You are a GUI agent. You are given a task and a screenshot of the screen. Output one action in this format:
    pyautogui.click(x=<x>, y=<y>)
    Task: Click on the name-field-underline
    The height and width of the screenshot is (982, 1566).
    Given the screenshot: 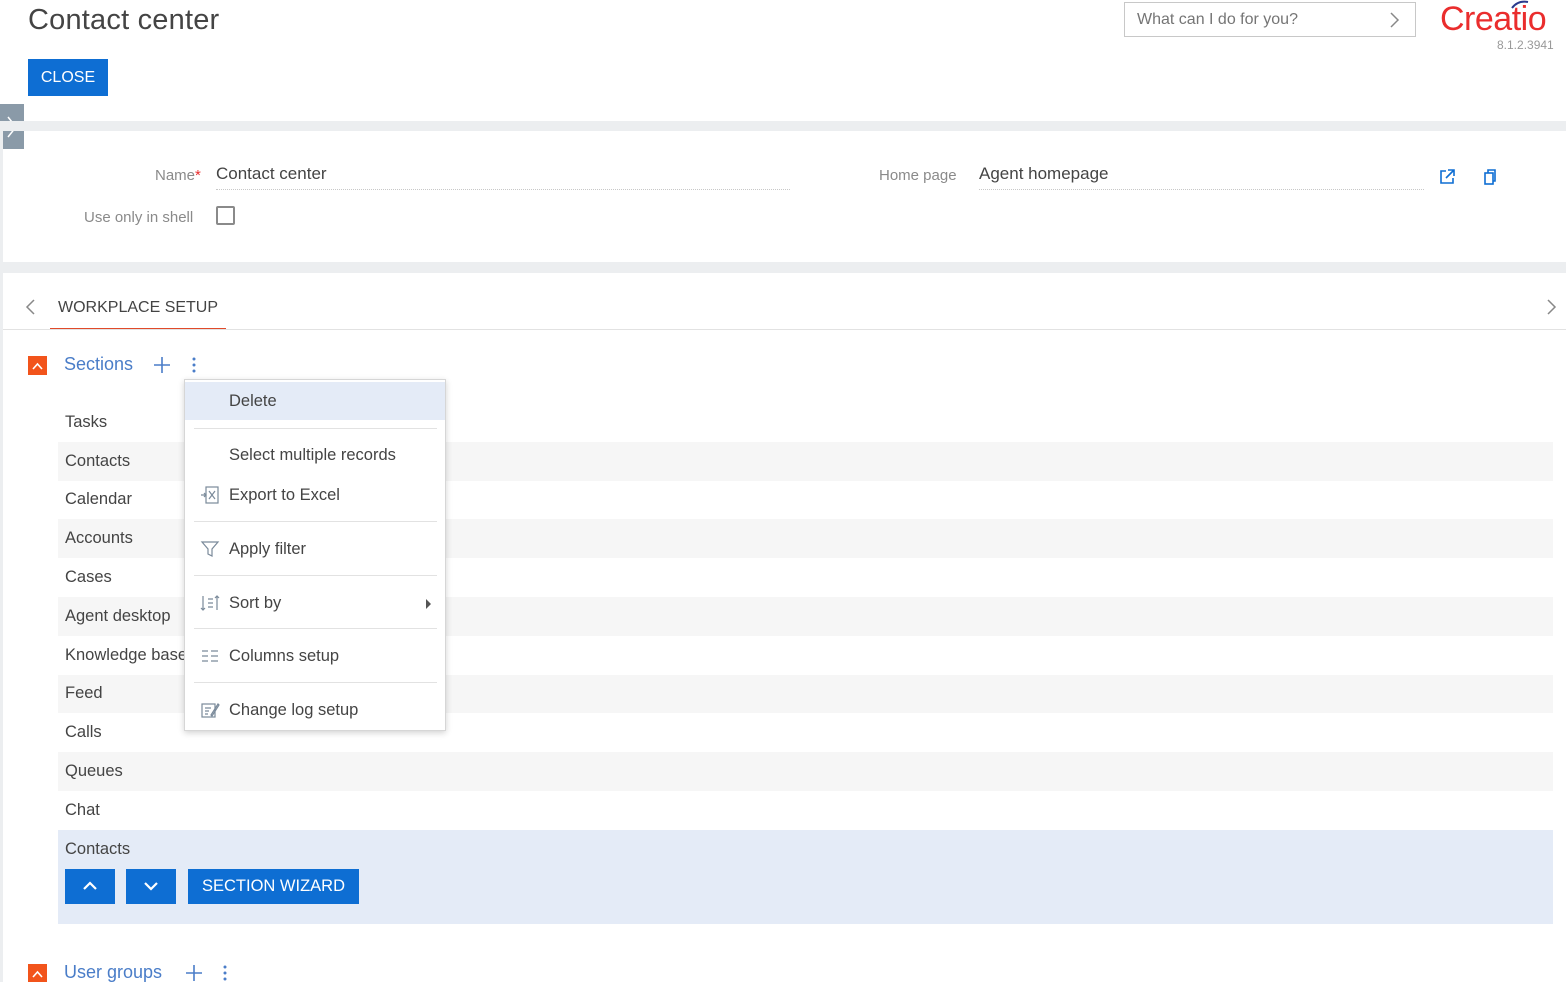 What is the action you would take?
    pyautogui.click(x=503, y=189)
    